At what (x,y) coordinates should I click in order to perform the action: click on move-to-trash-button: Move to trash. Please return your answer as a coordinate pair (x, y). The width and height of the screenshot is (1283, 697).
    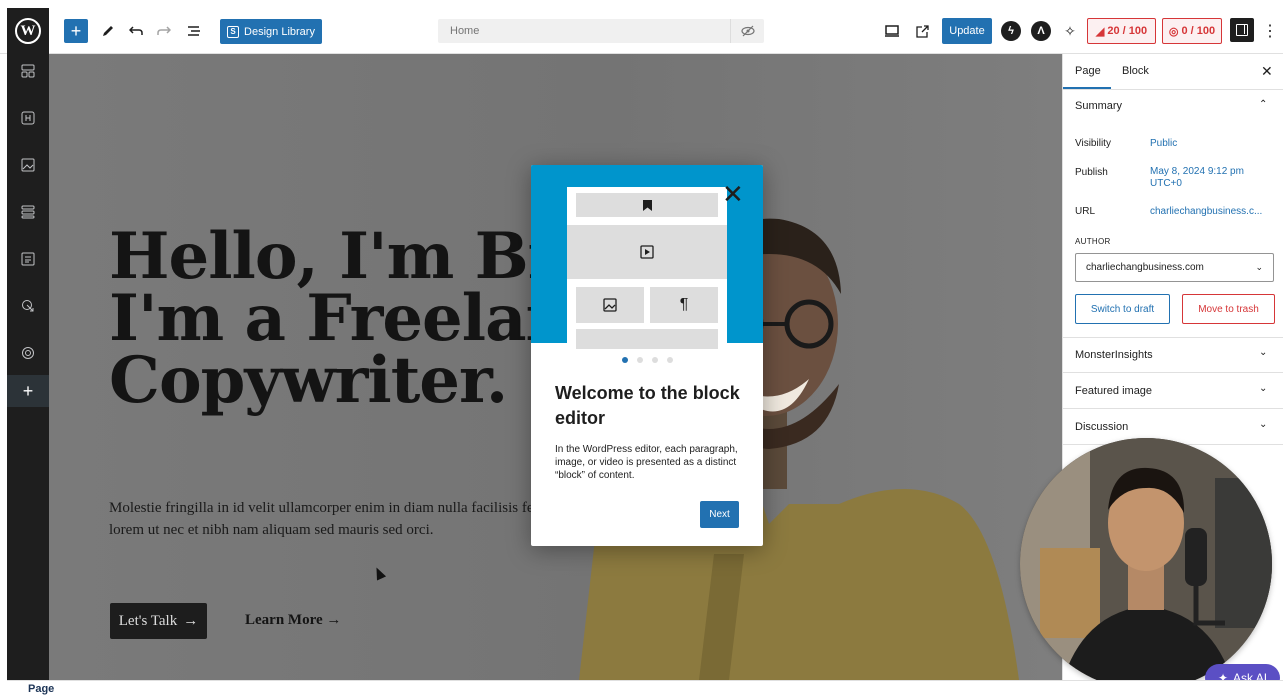
    Looking at the image, I should click on (1228, 309).